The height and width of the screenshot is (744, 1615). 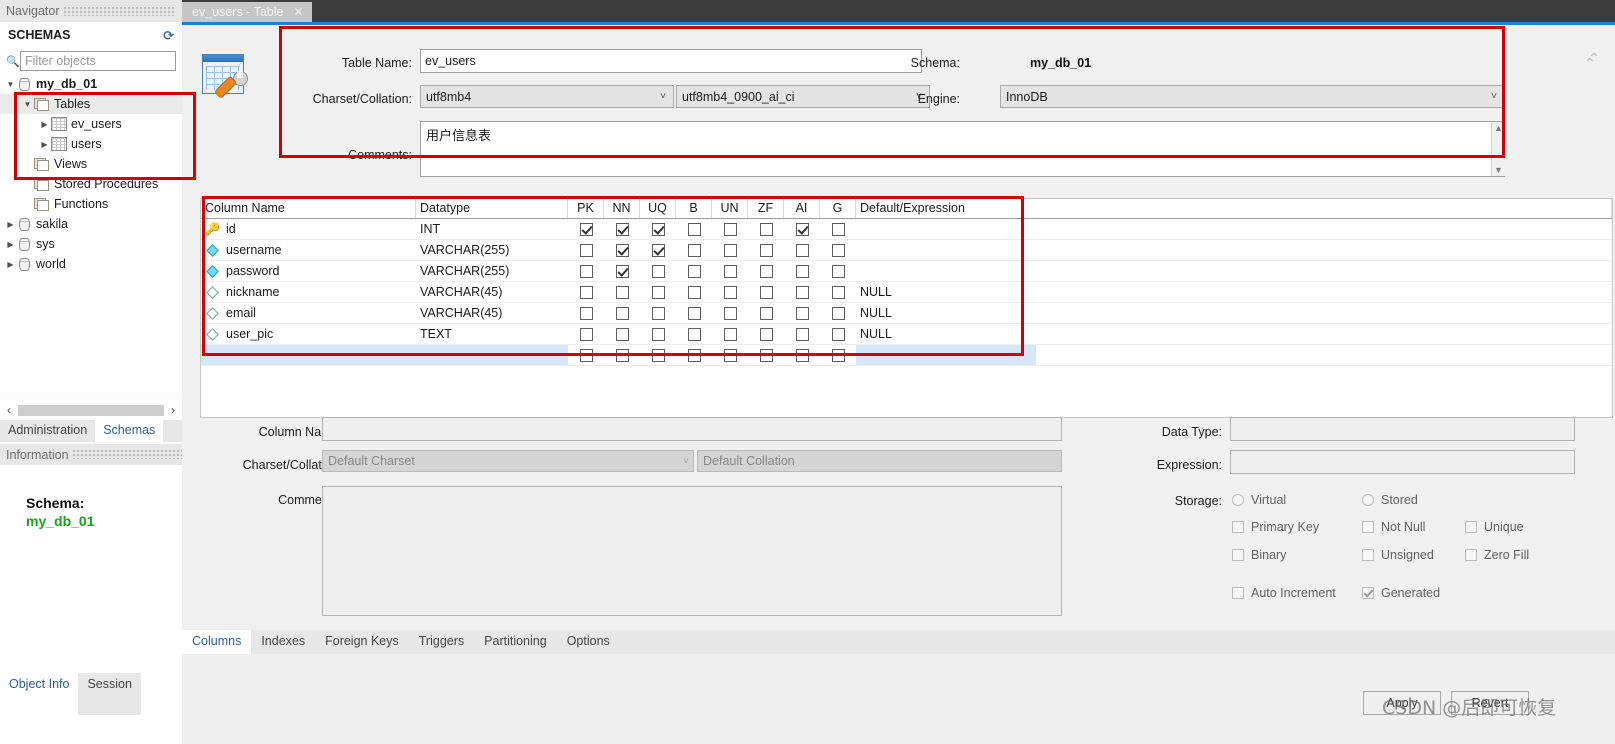 What do you see at coordinates (308, 271) in the screenshot?
I see `grid-cell-column-name: password` at bounding box center [308, 271].